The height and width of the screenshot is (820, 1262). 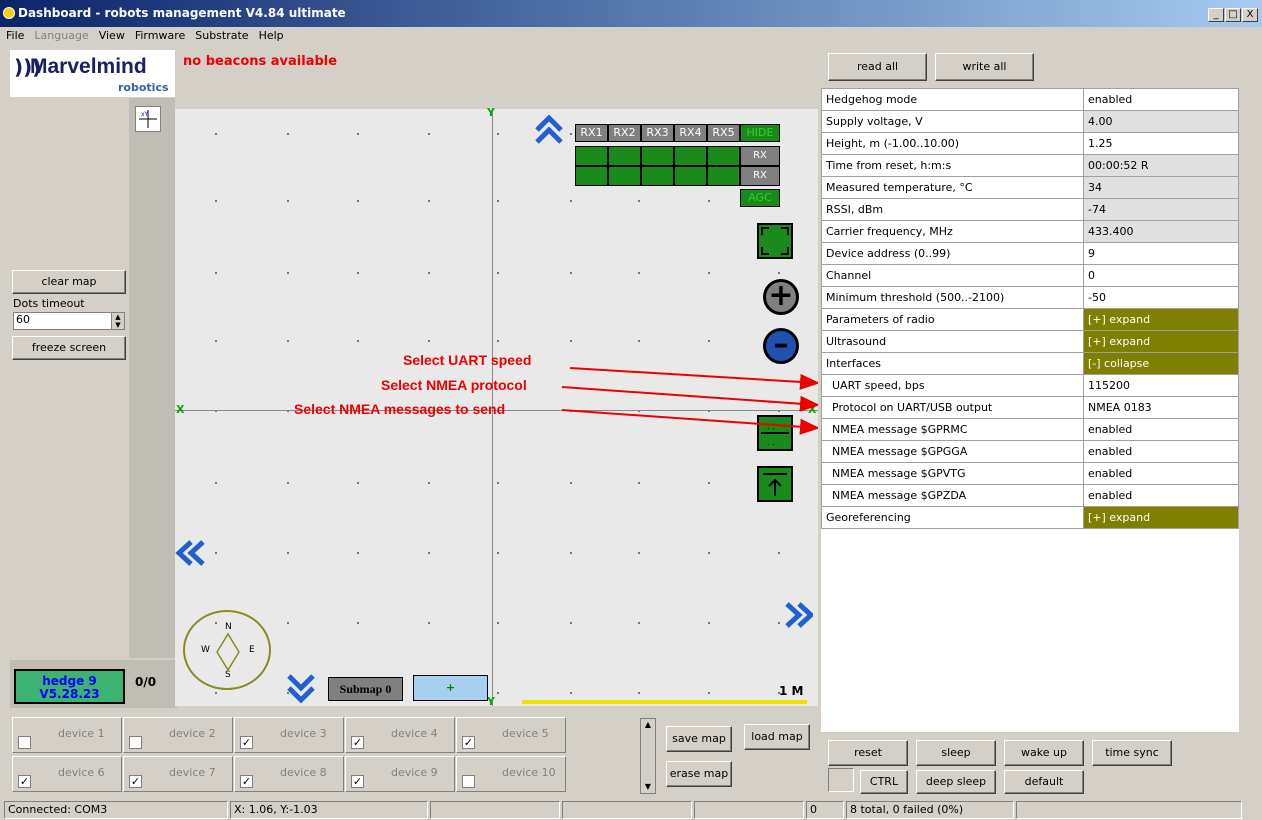 I want to click on menu-file: File, so click(x=15, y=35).